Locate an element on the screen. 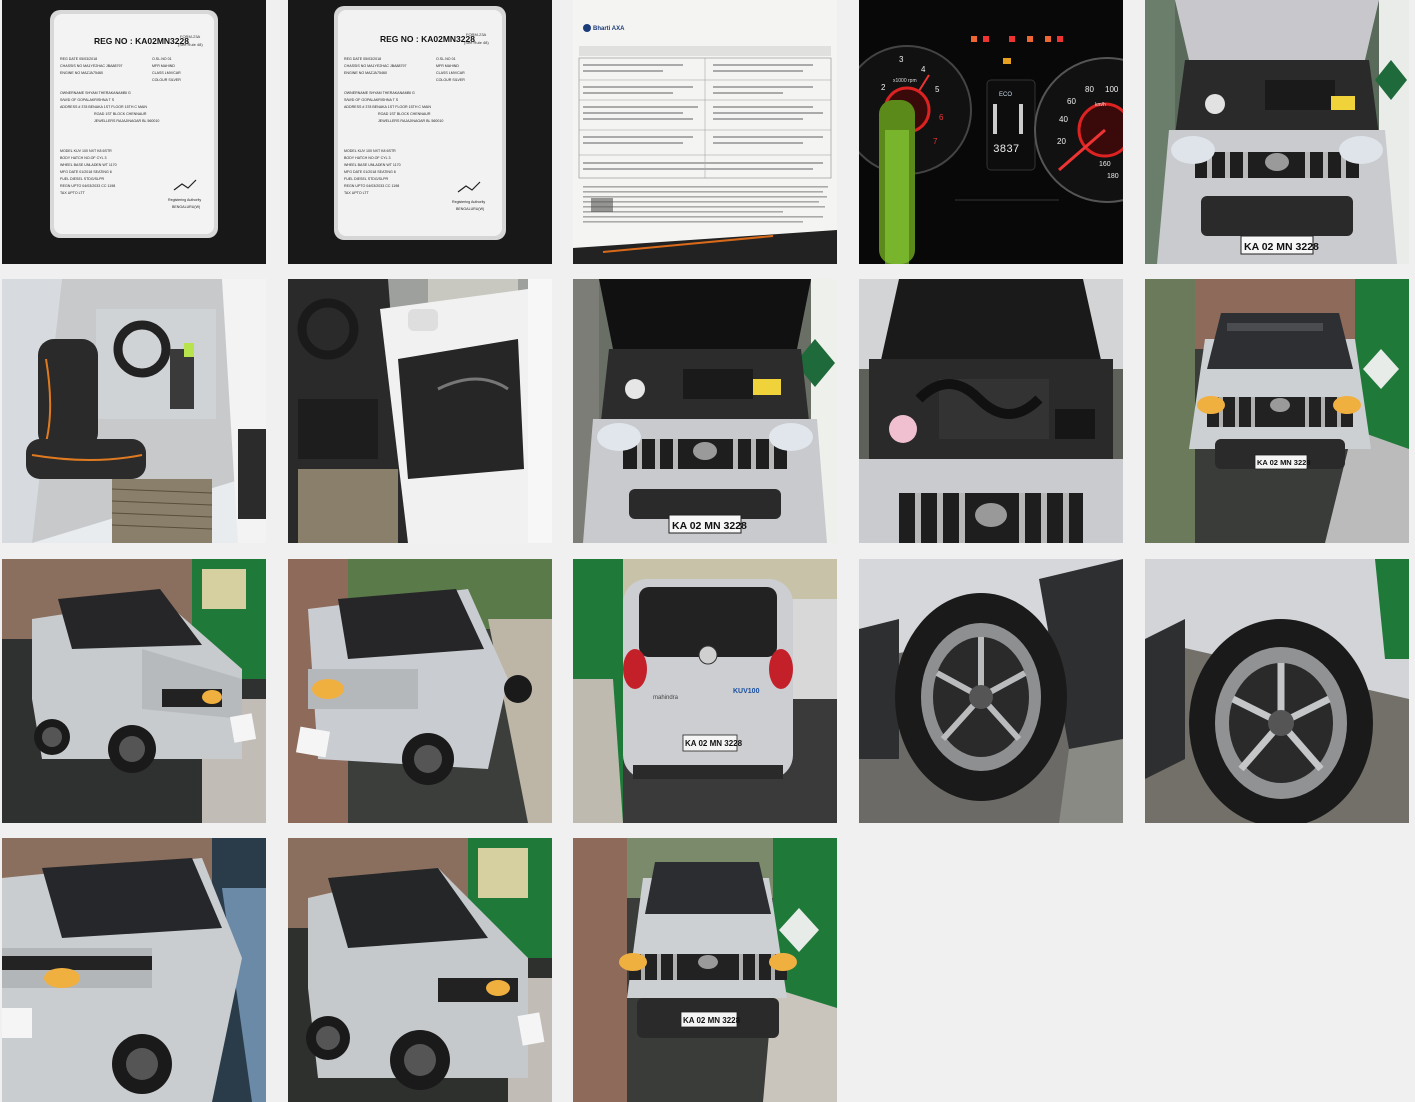 Image resolution: width=1415 pixels, height=1102 pixels. badge-brand: mahindra is located at coordinates (666, 698).